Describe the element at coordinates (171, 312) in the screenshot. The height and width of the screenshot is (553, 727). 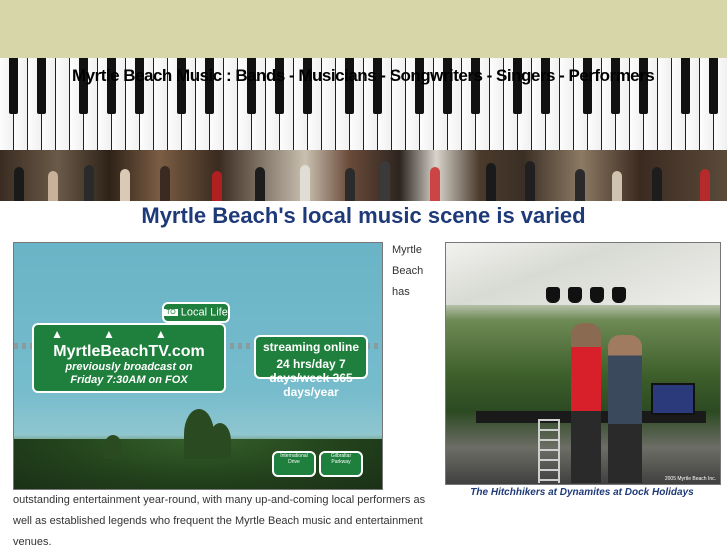
I see `to-label: TO` at that location.